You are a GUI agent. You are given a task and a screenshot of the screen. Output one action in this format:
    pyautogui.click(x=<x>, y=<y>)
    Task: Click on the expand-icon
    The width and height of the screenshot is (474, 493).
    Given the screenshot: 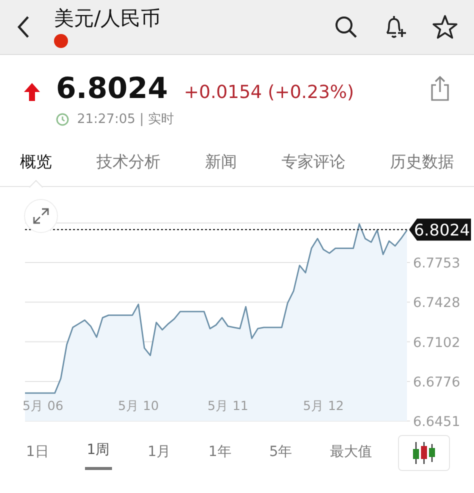 What is the action you would take?
    pyautogui.click(x=41, y=216)
    